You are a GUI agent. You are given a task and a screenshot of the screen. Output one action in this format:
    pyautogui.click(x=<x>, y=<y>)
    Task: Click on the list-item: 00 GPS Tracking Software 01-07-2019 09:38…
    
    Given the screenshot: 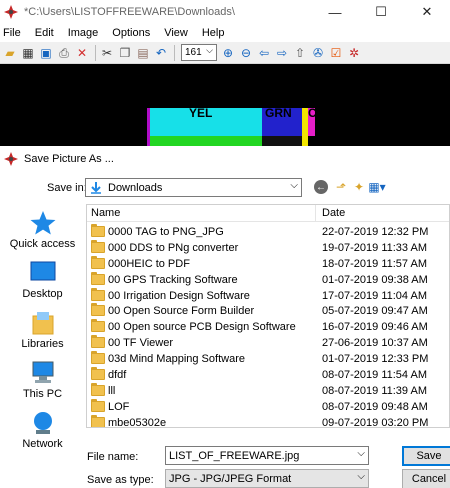 What is the action you would take?
    pyautogui.click(x=268, y=279)
    